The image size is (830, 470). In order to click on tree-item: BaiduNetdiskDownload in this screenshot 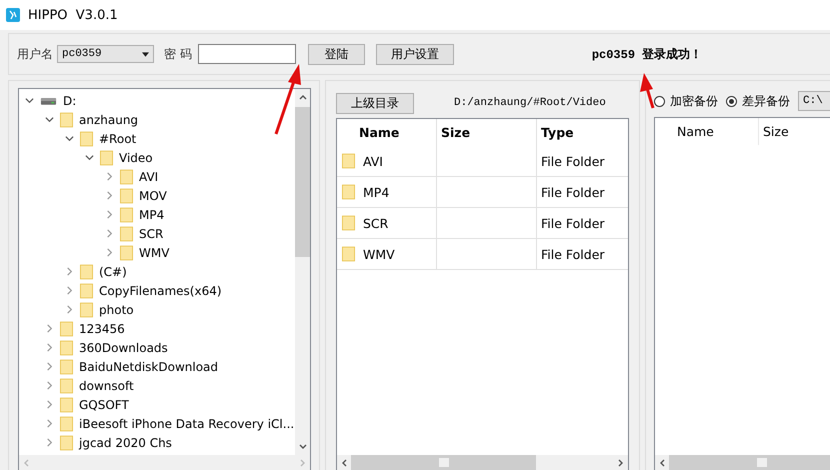, I will do `click(148, 367)`.